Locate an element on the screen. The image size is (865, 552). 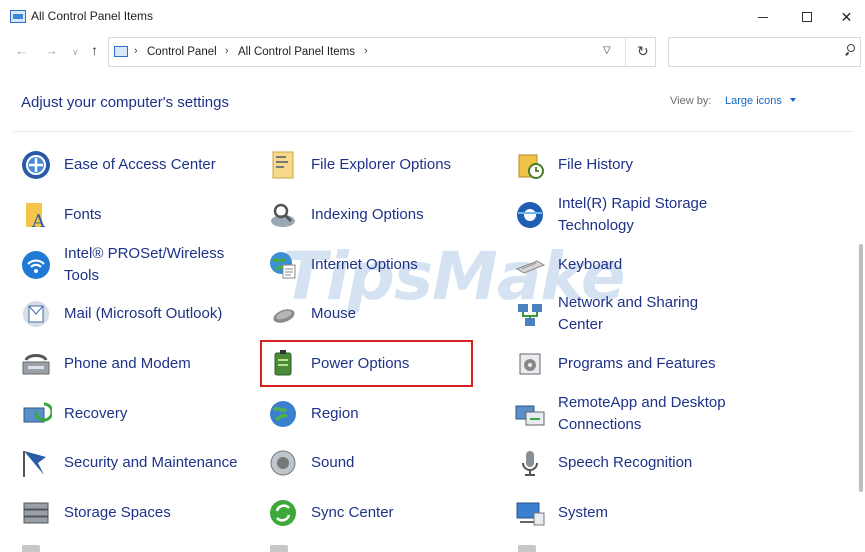
svg-text: A is located at coordinates (38, 221).